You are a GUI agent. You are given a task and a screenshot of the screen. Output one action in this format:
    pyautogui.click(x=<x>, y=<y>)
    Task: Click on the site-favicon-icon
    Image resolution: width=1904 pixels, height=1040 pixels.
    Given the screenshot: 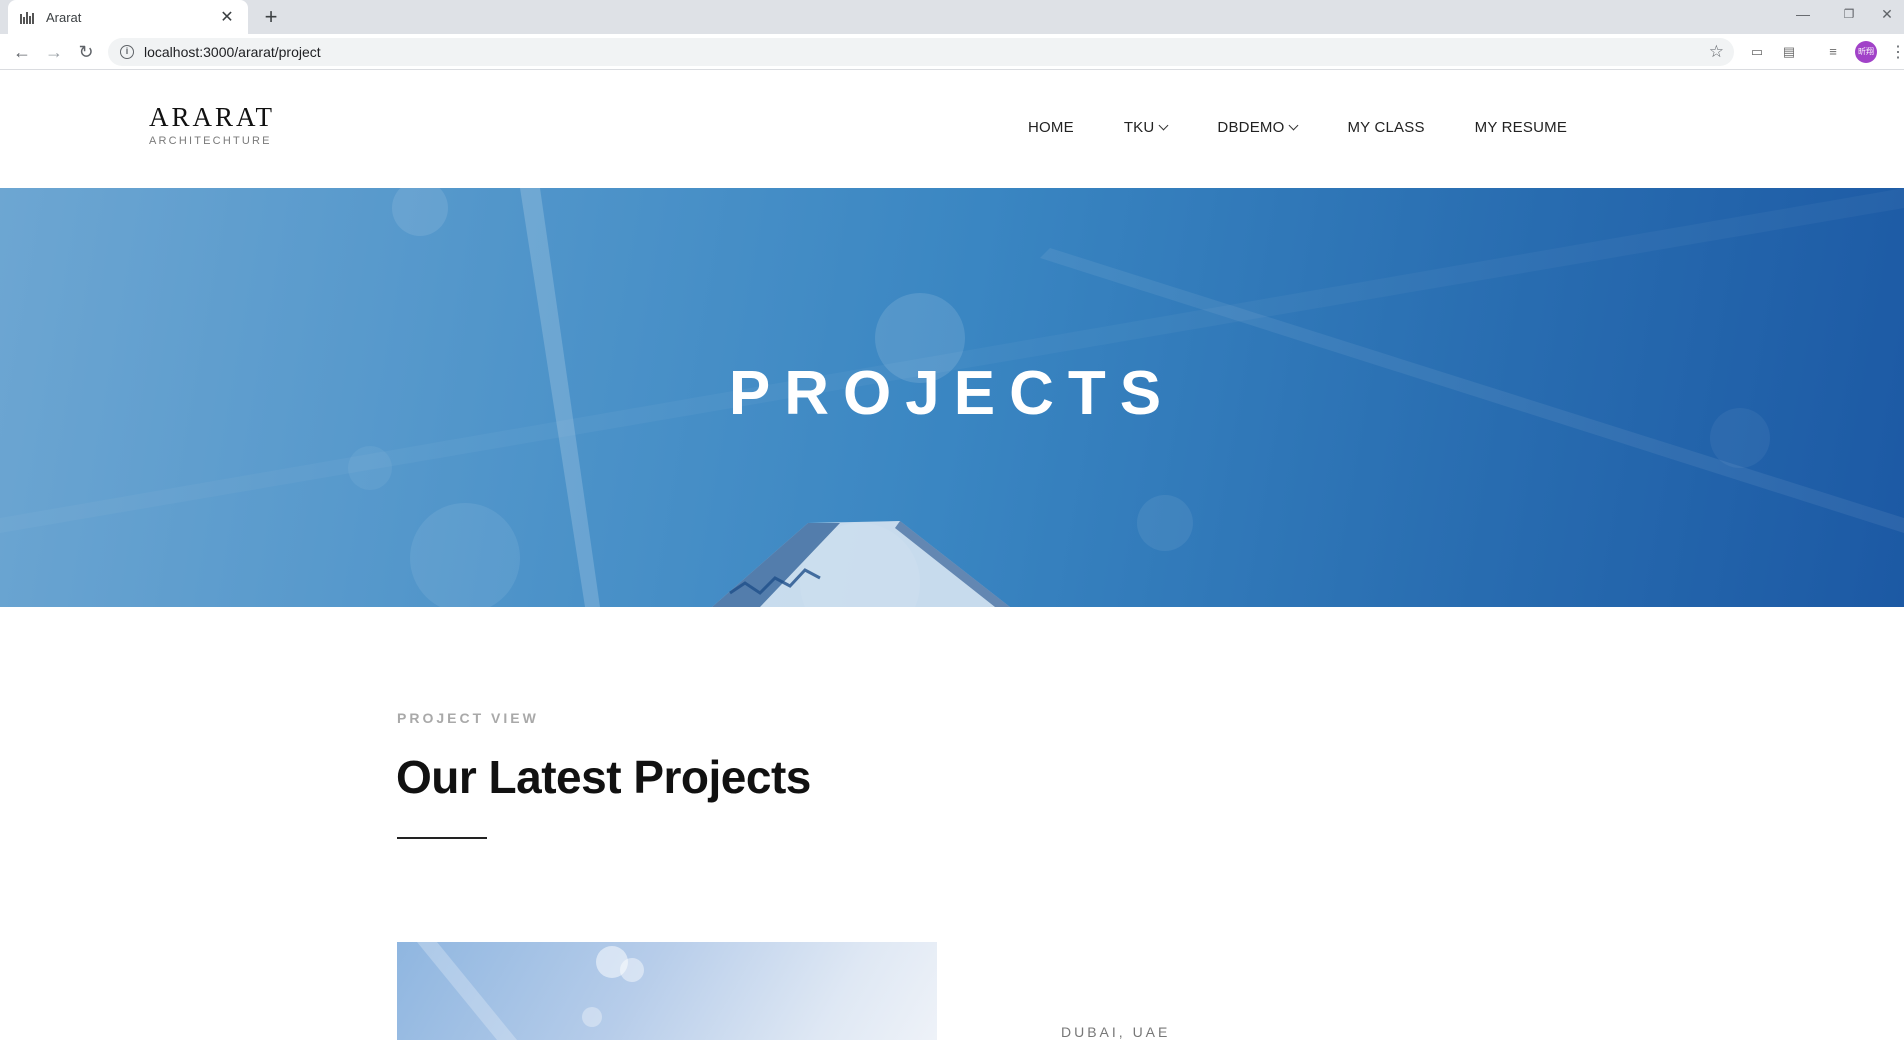 What is the action you would take?
    pyautogui.click(x=28, y=17)
    